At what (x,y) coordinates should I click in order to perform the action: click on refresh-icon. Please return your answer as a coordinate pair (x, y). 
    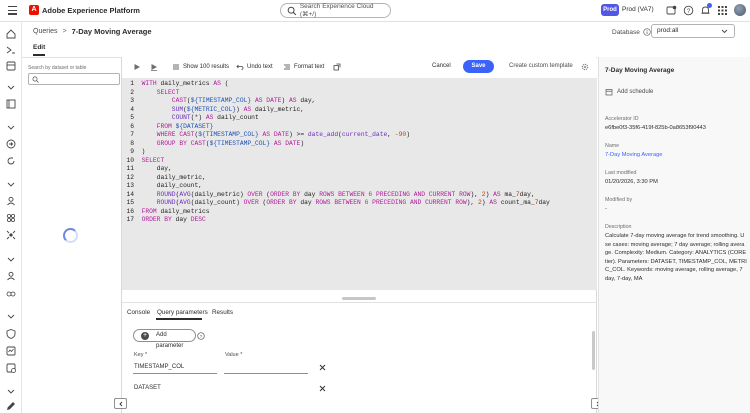
    Looking at the image, I should click on (11, 161).